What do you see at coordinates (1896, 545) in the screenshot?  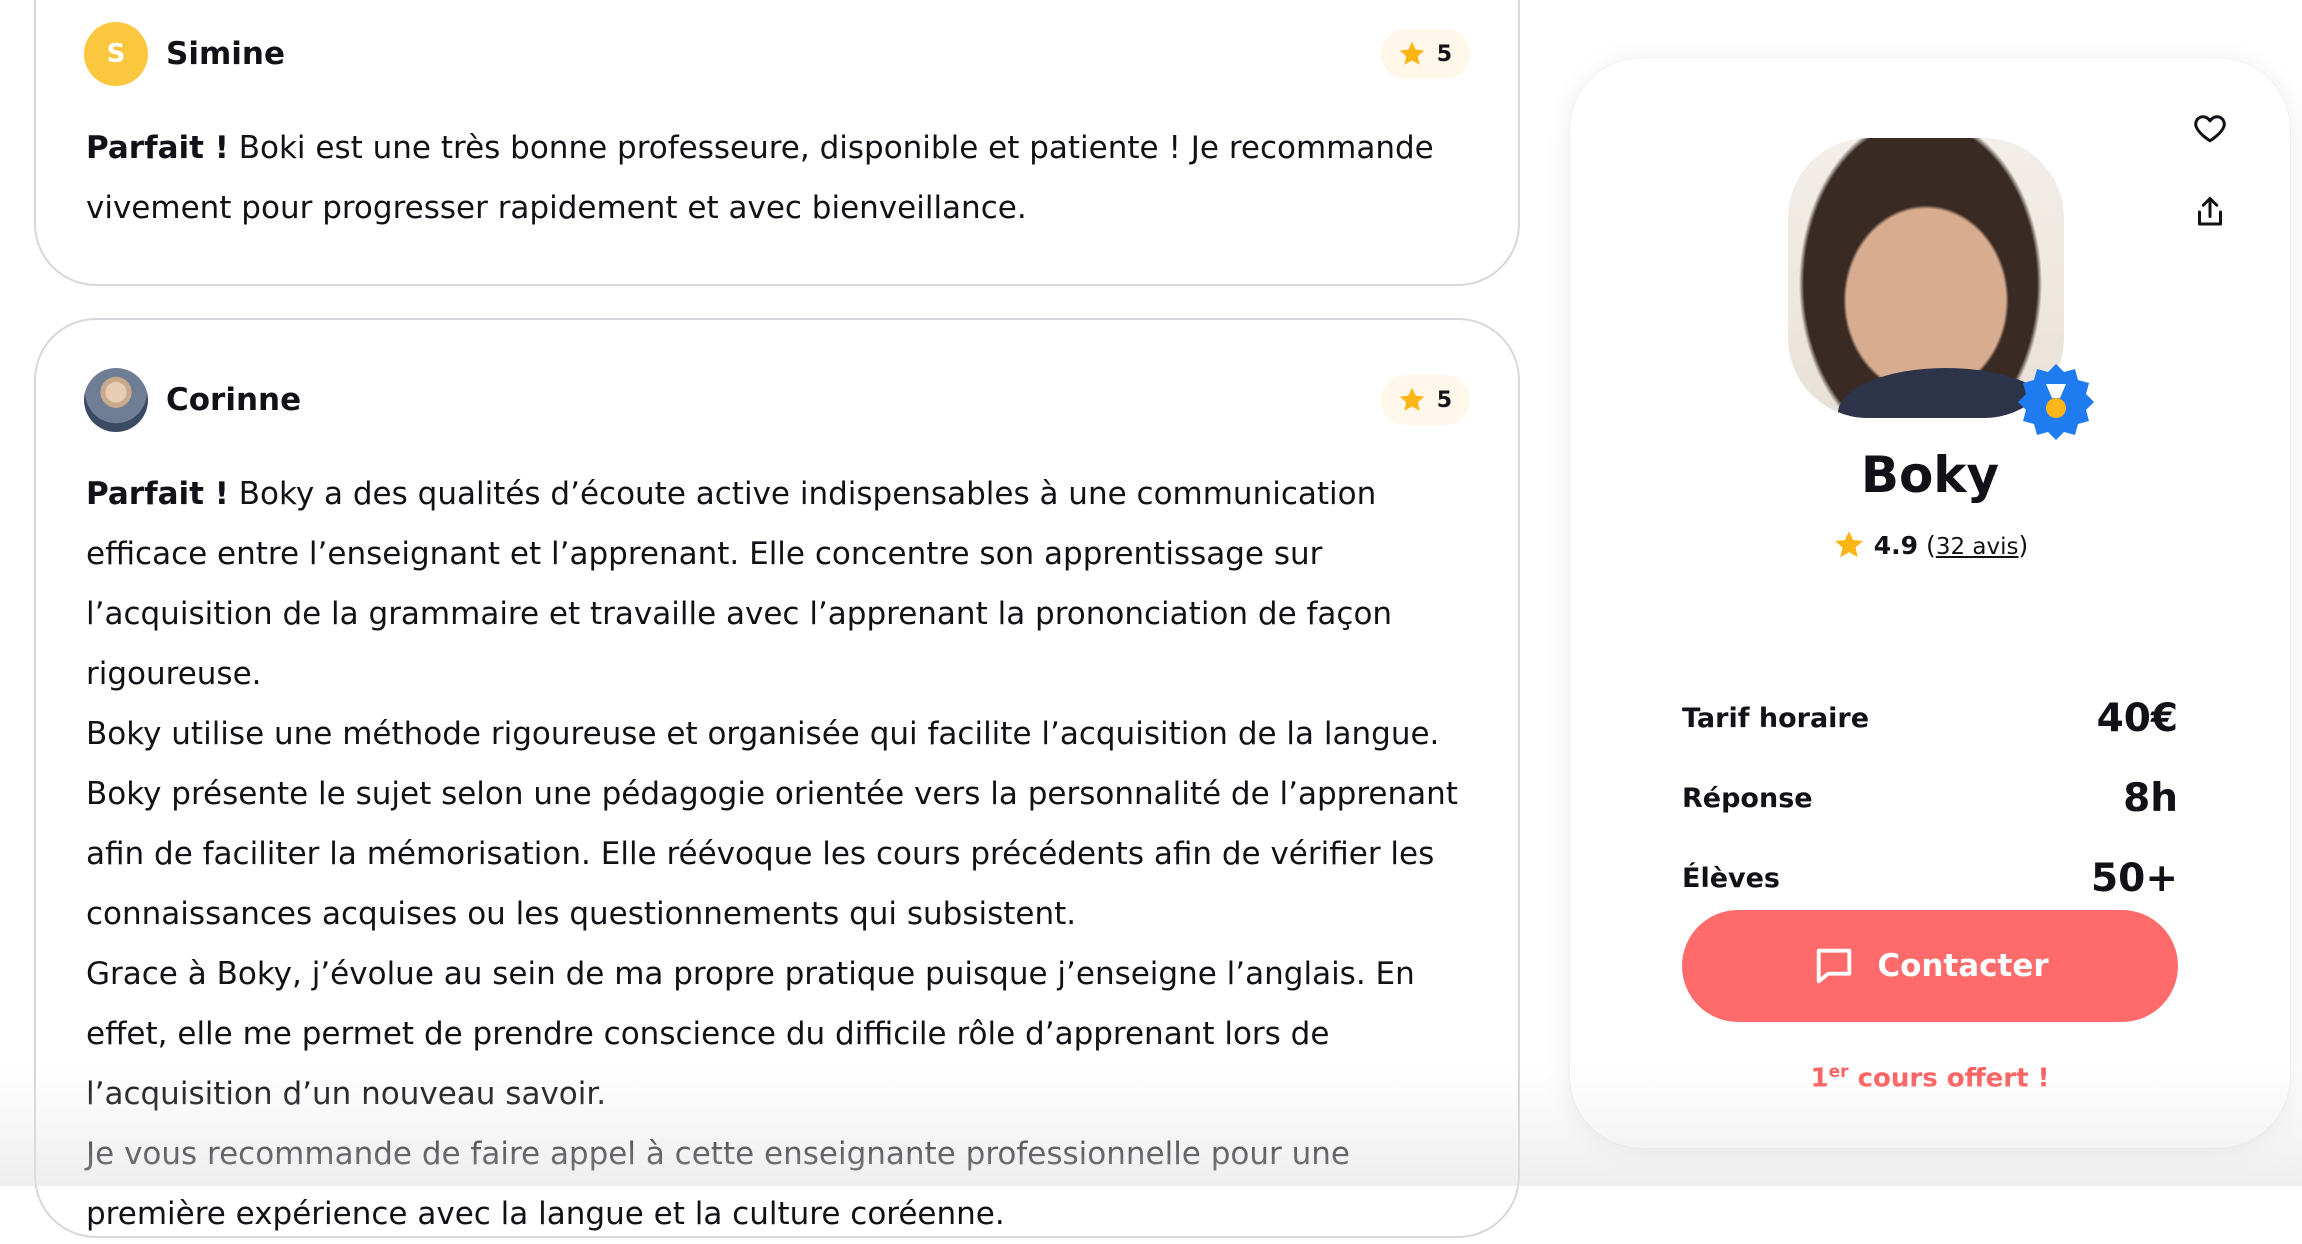 I see `rating-score: 4.9` at bounding box center [1896, 545].